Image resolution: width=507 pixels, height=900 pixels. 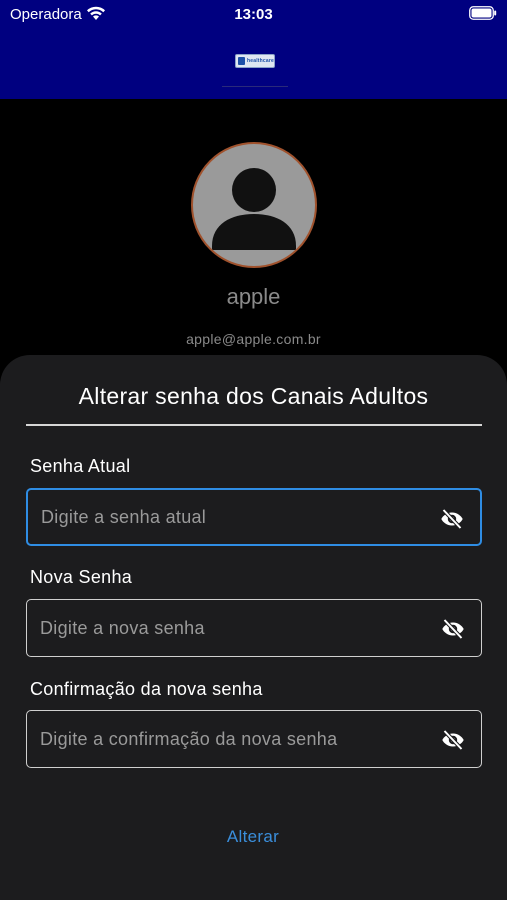 What do you see at coordinates (254, 209) in the screenshot?
I see `user-silhouette-icon` at bounding box center [254, 209].